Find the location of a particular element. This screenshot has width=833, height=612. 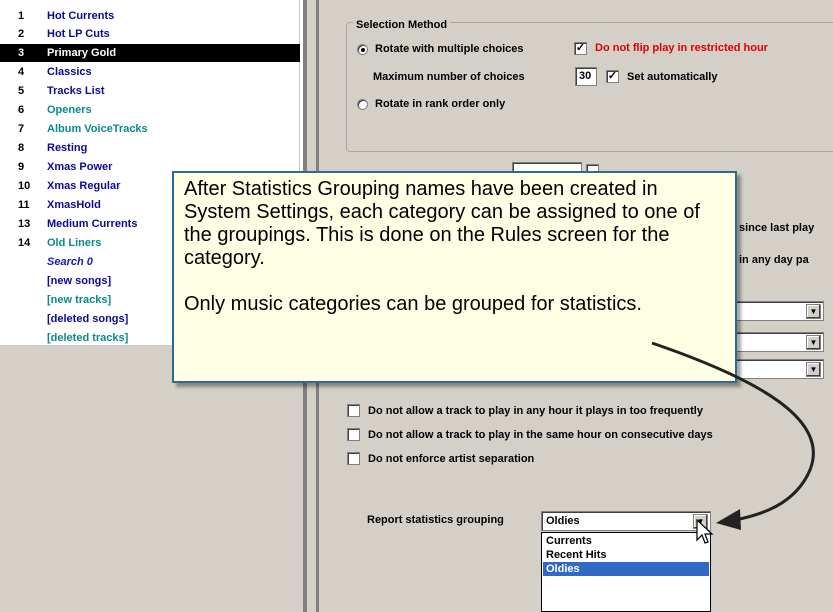

arrow-head-icon is located at coordinates (728, 519).